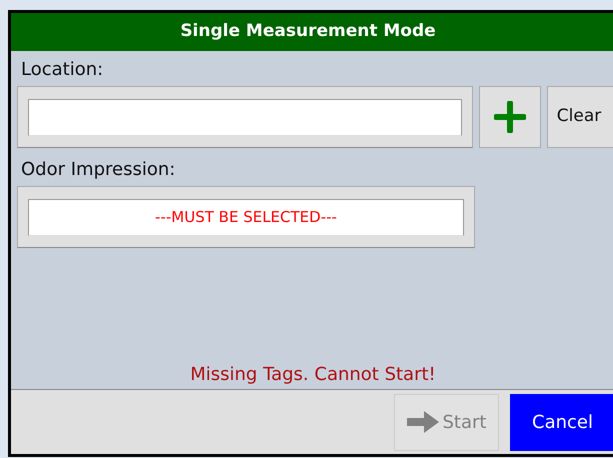 The width and height of the screenshot is (613, 458). I want to click on plus-icon, so click(510, 117).